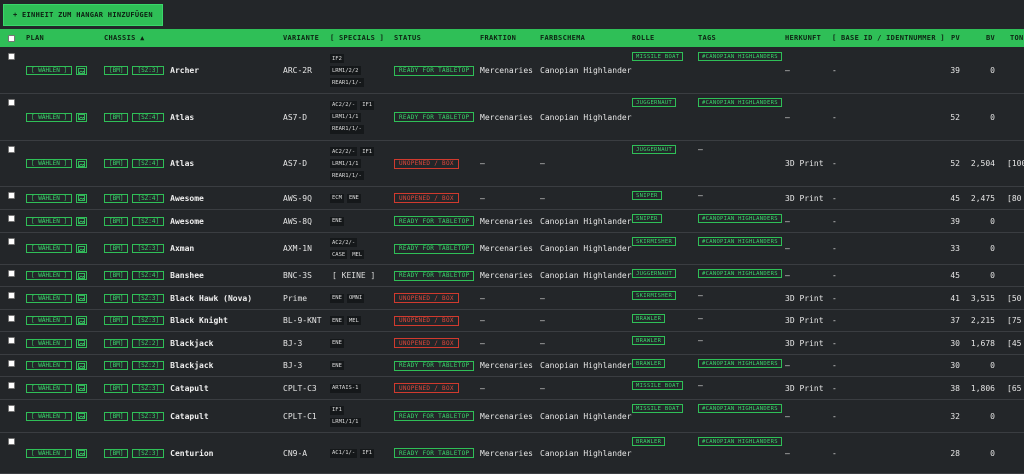  I want to click on chassis-name: Black Hawk (Nova), so click(211, 298).